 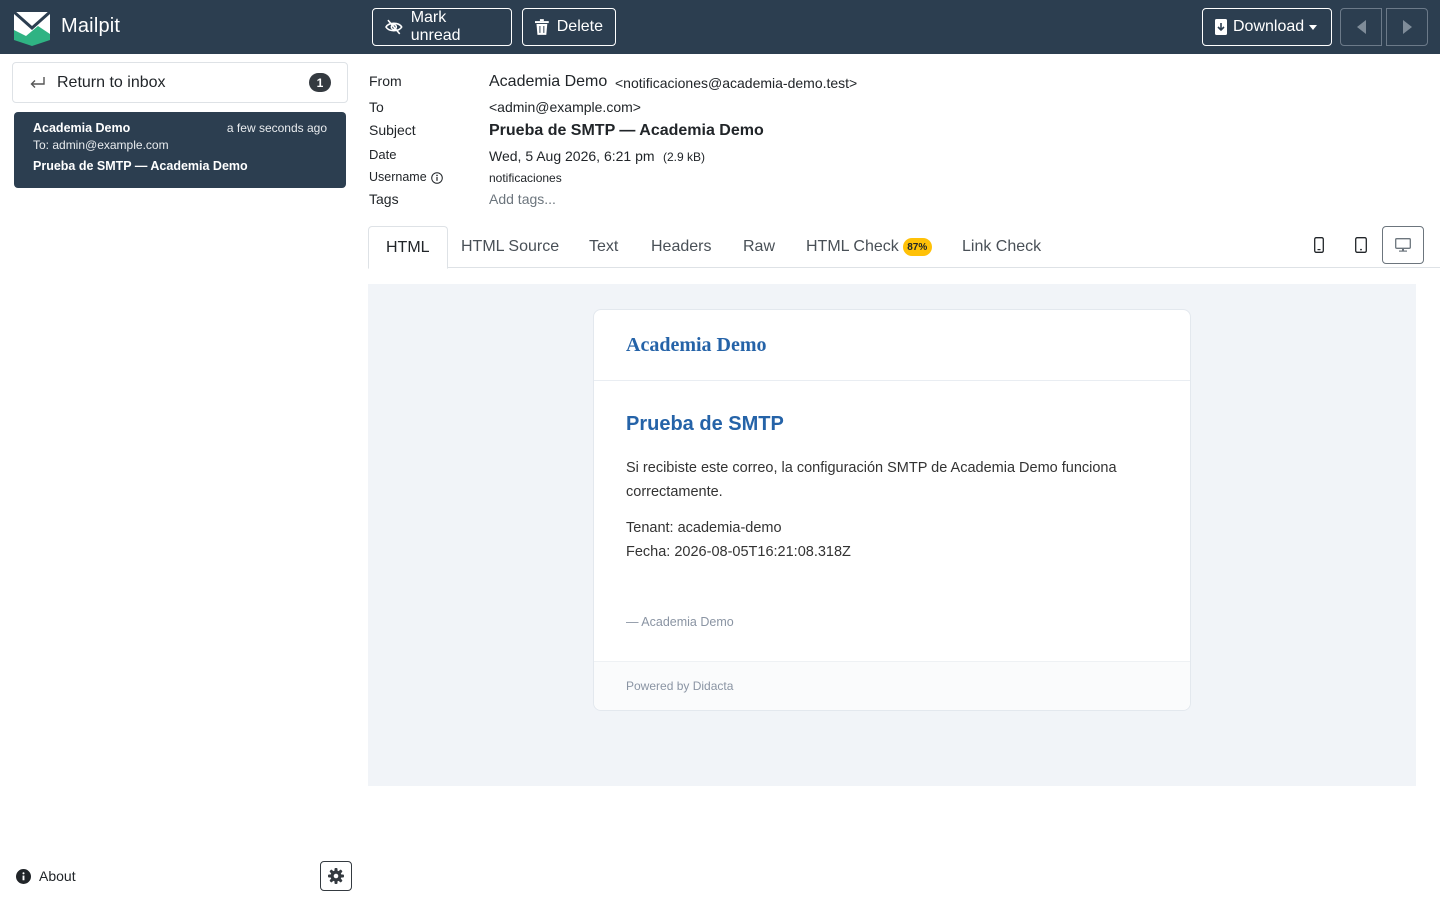 I want to click on email-brand: Academia Demo, so click(x=696, y=344).